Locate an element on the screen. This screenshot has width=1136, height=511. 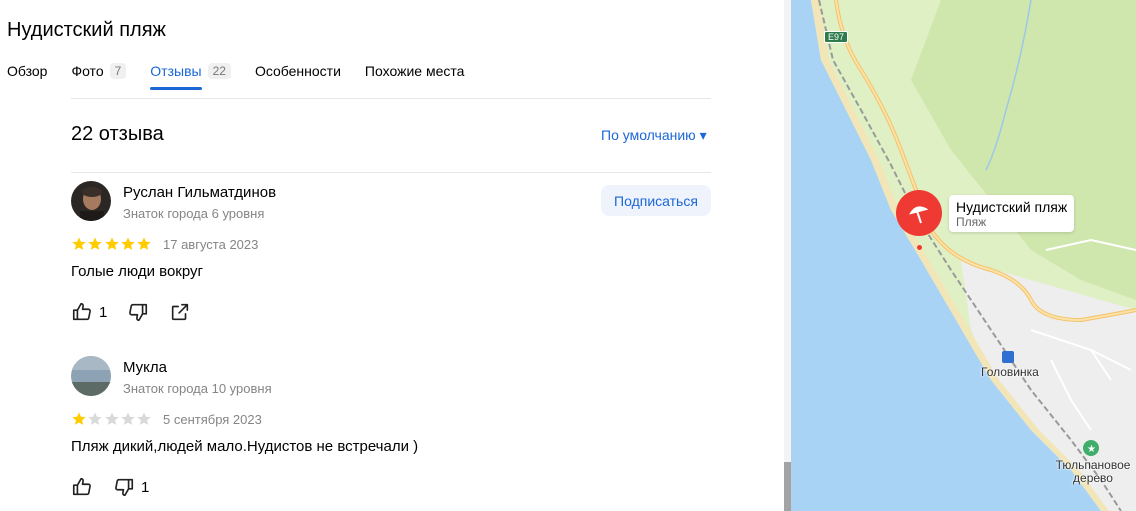
tab-label: Обзор is located at coordinates (27, 71).